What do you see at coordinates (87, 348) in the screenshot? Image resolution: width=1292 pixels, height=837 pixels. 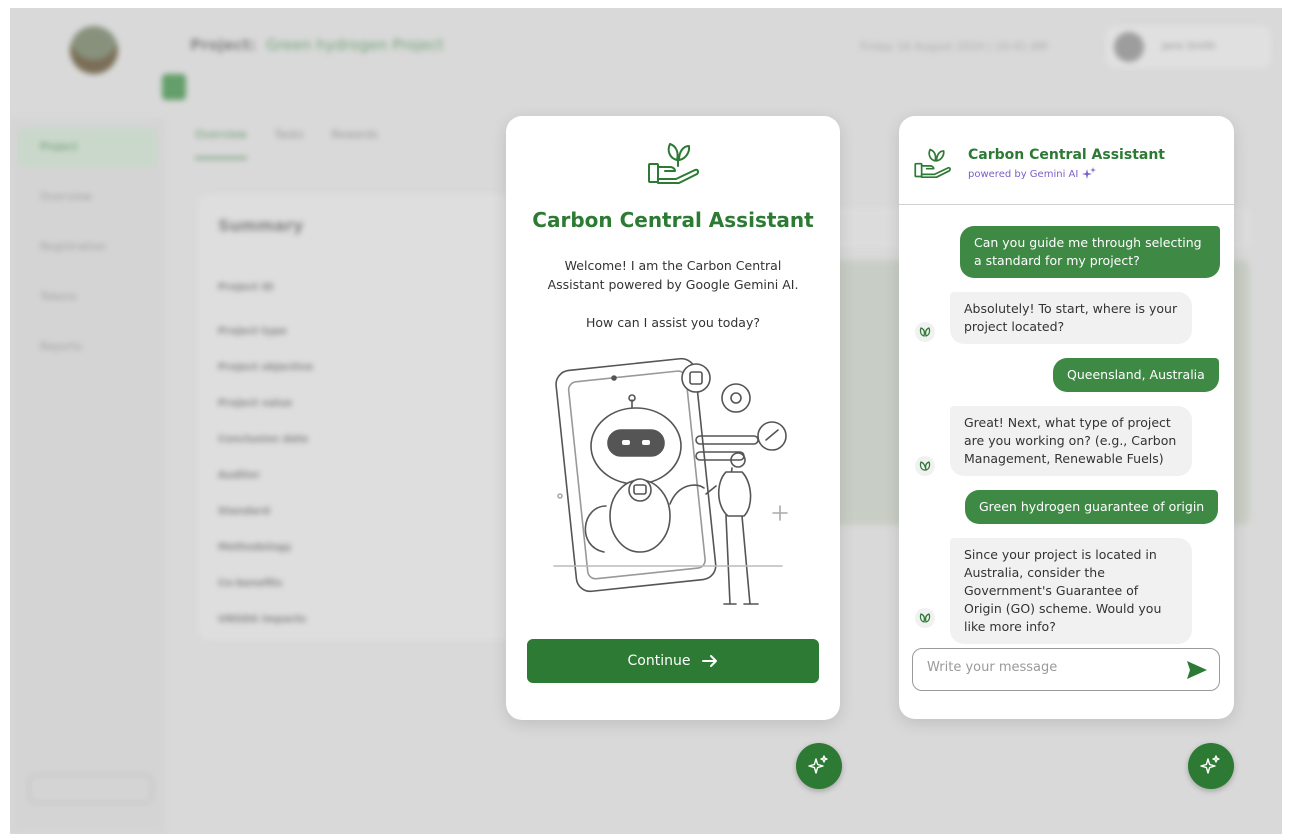 I see `sidebar-item-reports: Reports` at bounding box center [87, 348].